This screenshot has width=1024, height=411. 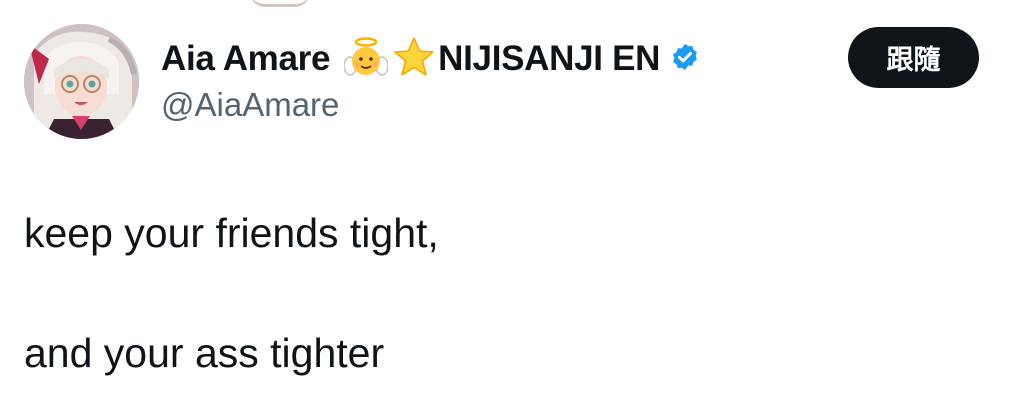 I want to click on baby-angel-emoji, so click(x=366, y=59).